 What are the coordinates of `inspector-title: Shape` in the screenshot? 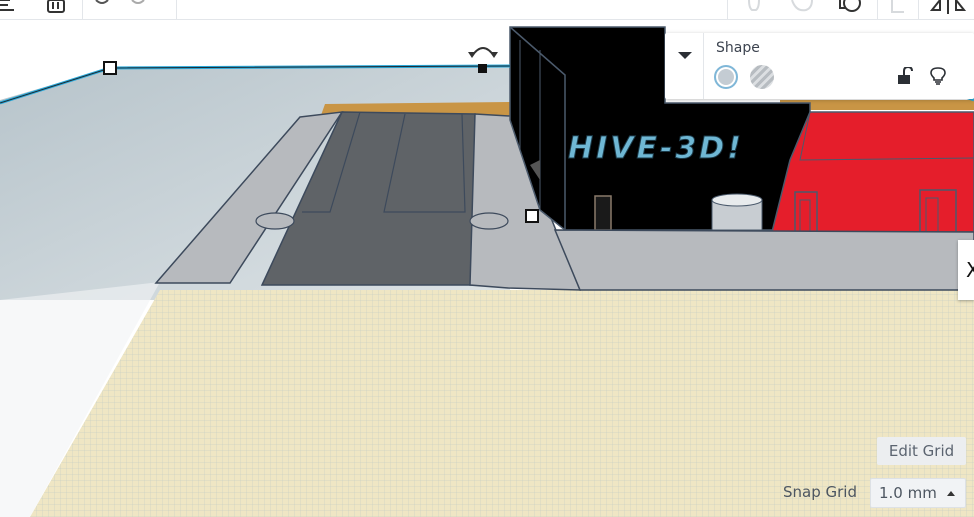 It's located at (738, 48).